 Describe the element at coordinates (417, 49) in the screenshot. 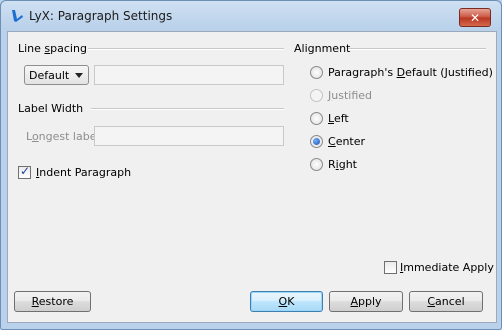

I see `alignment-separator` at that location.